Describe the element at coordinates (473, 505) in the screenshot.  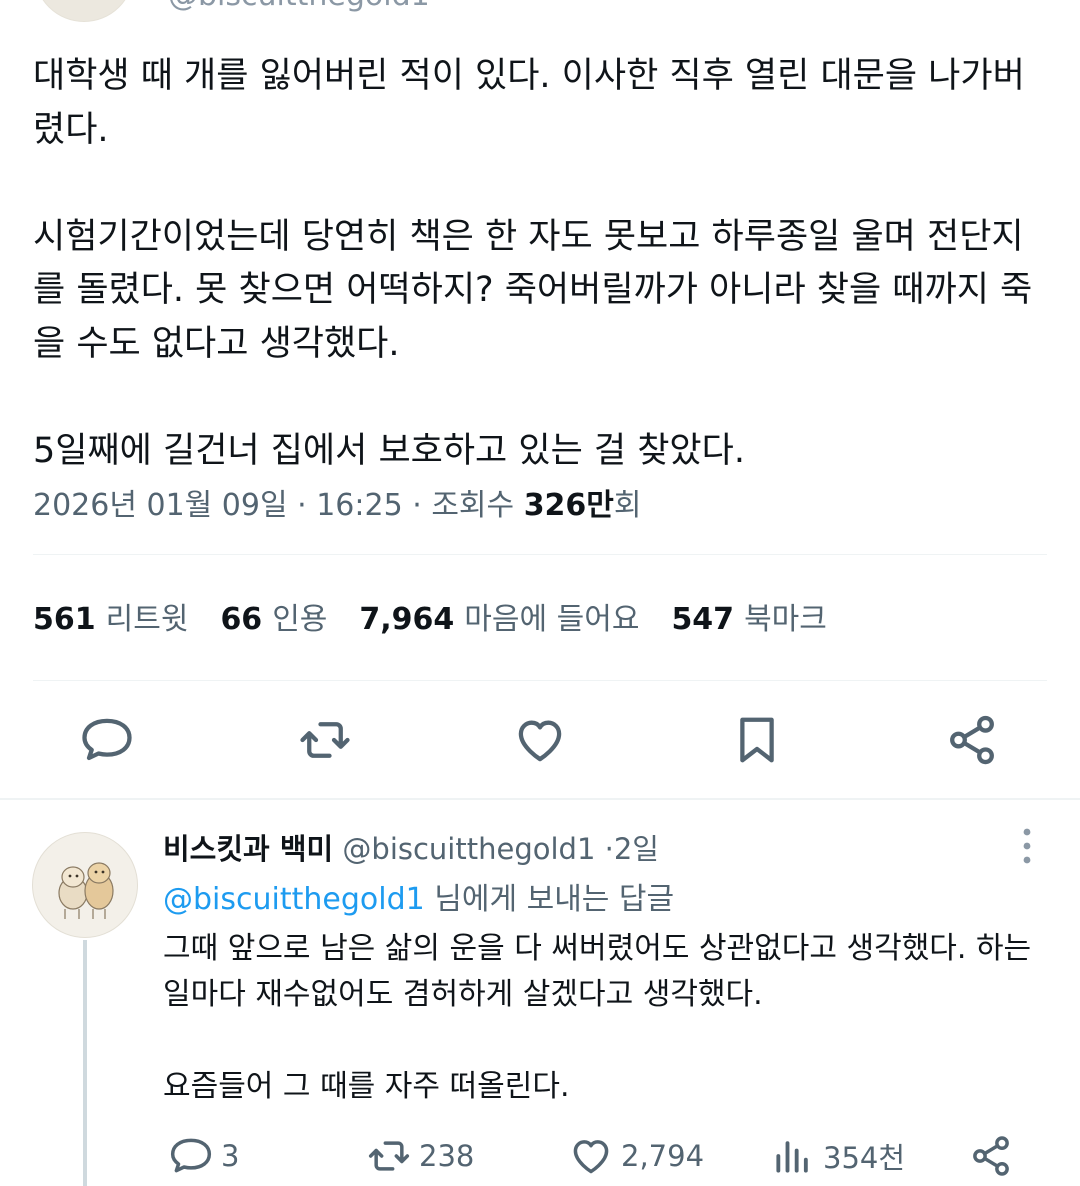
I see `views-label: 조회수` at that location.